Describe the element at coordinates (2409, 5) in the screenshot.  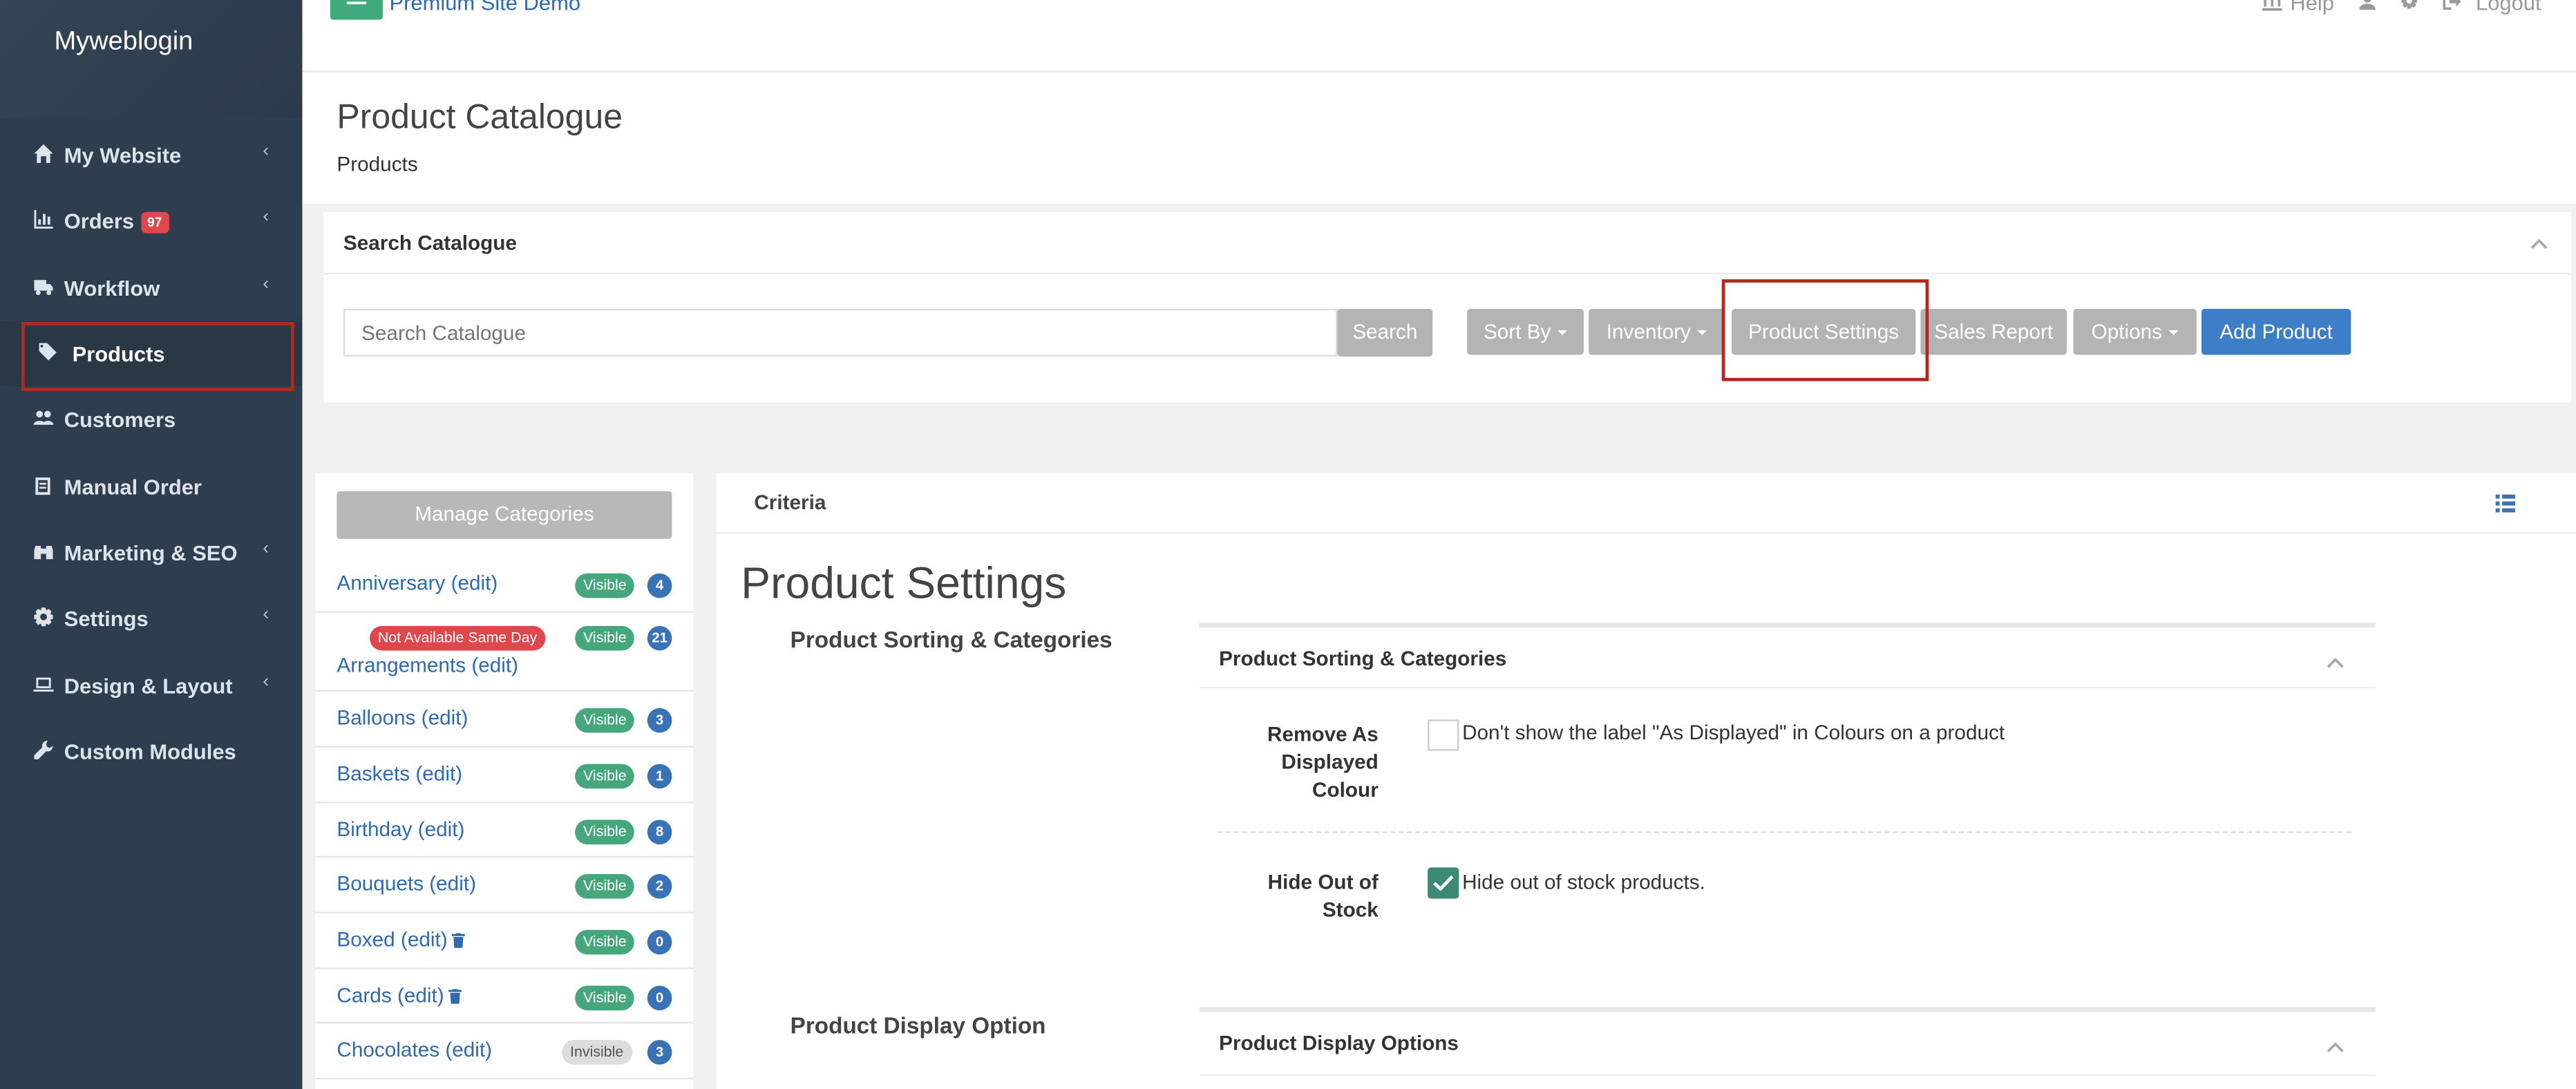
I see `gear-icon` at that location.